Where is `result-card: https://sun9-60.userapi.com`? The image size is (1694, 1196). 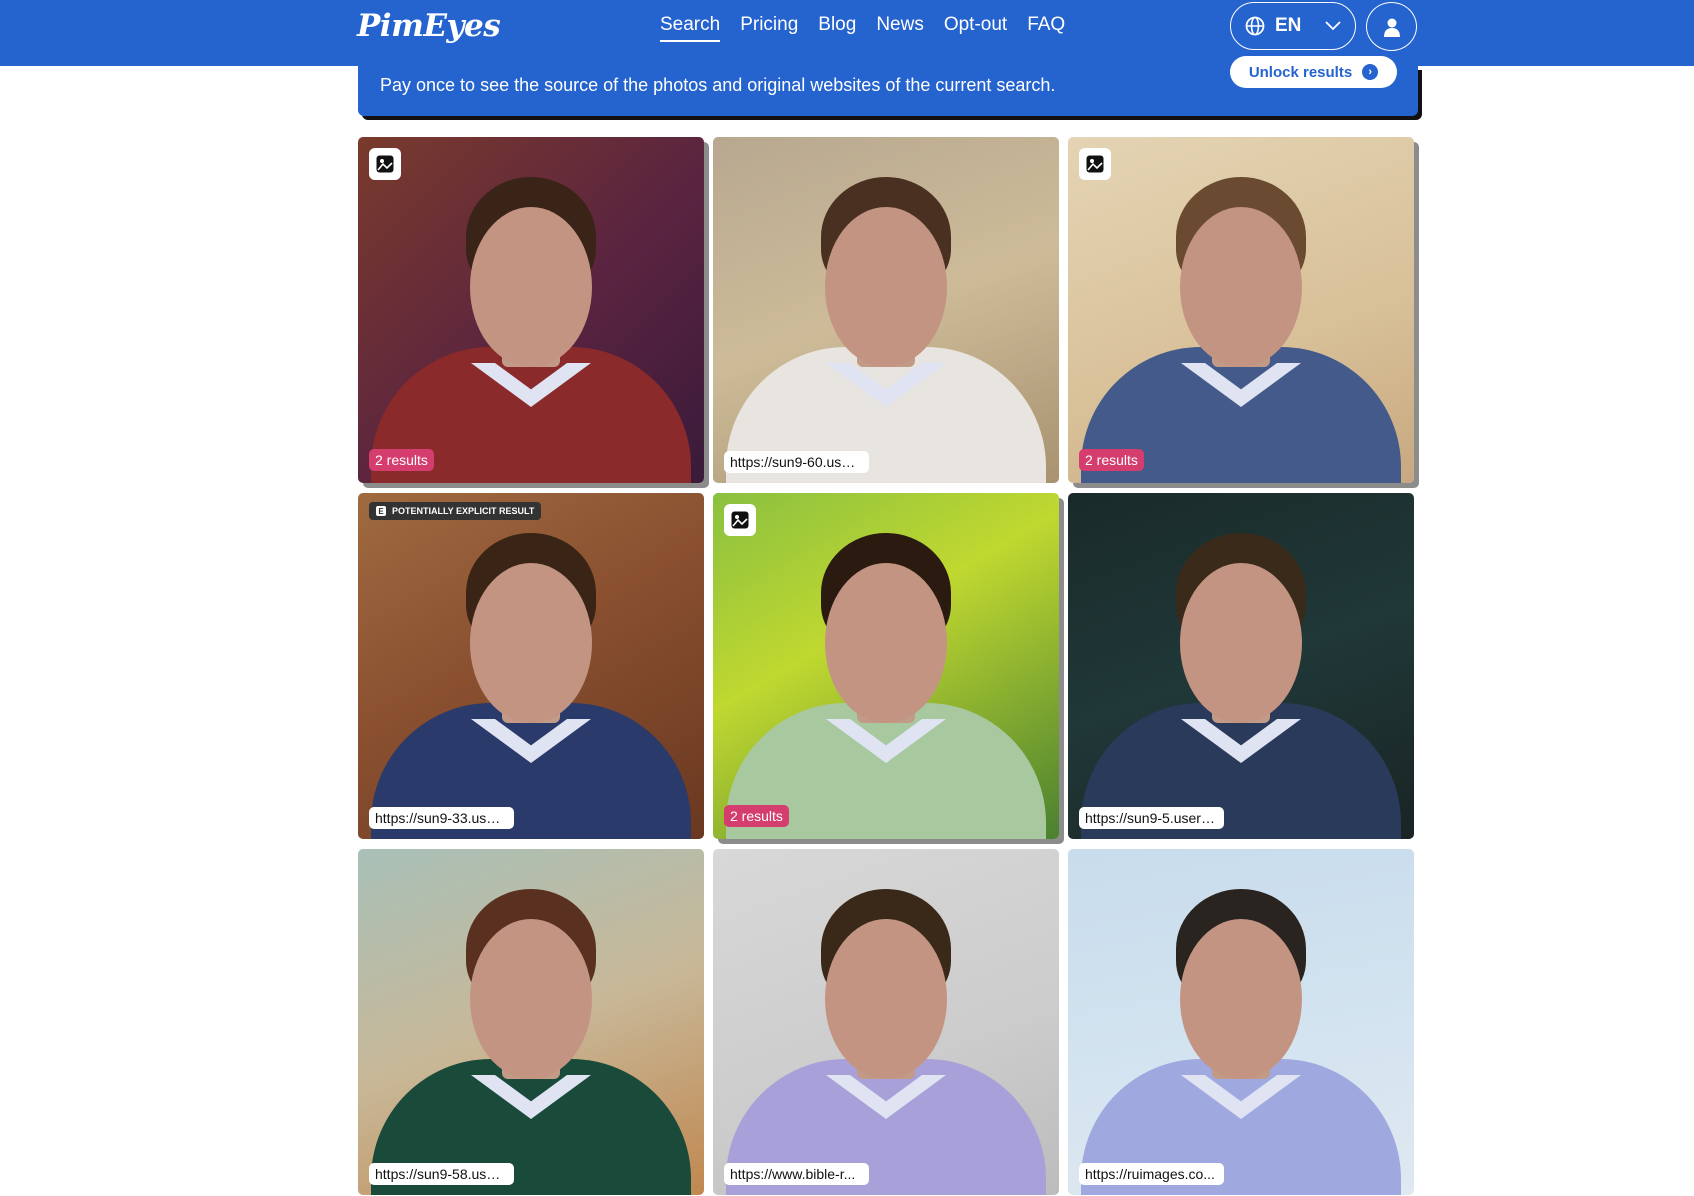
result-card: https://sun9-60.userapi.com is located at coordinates (886, 310).